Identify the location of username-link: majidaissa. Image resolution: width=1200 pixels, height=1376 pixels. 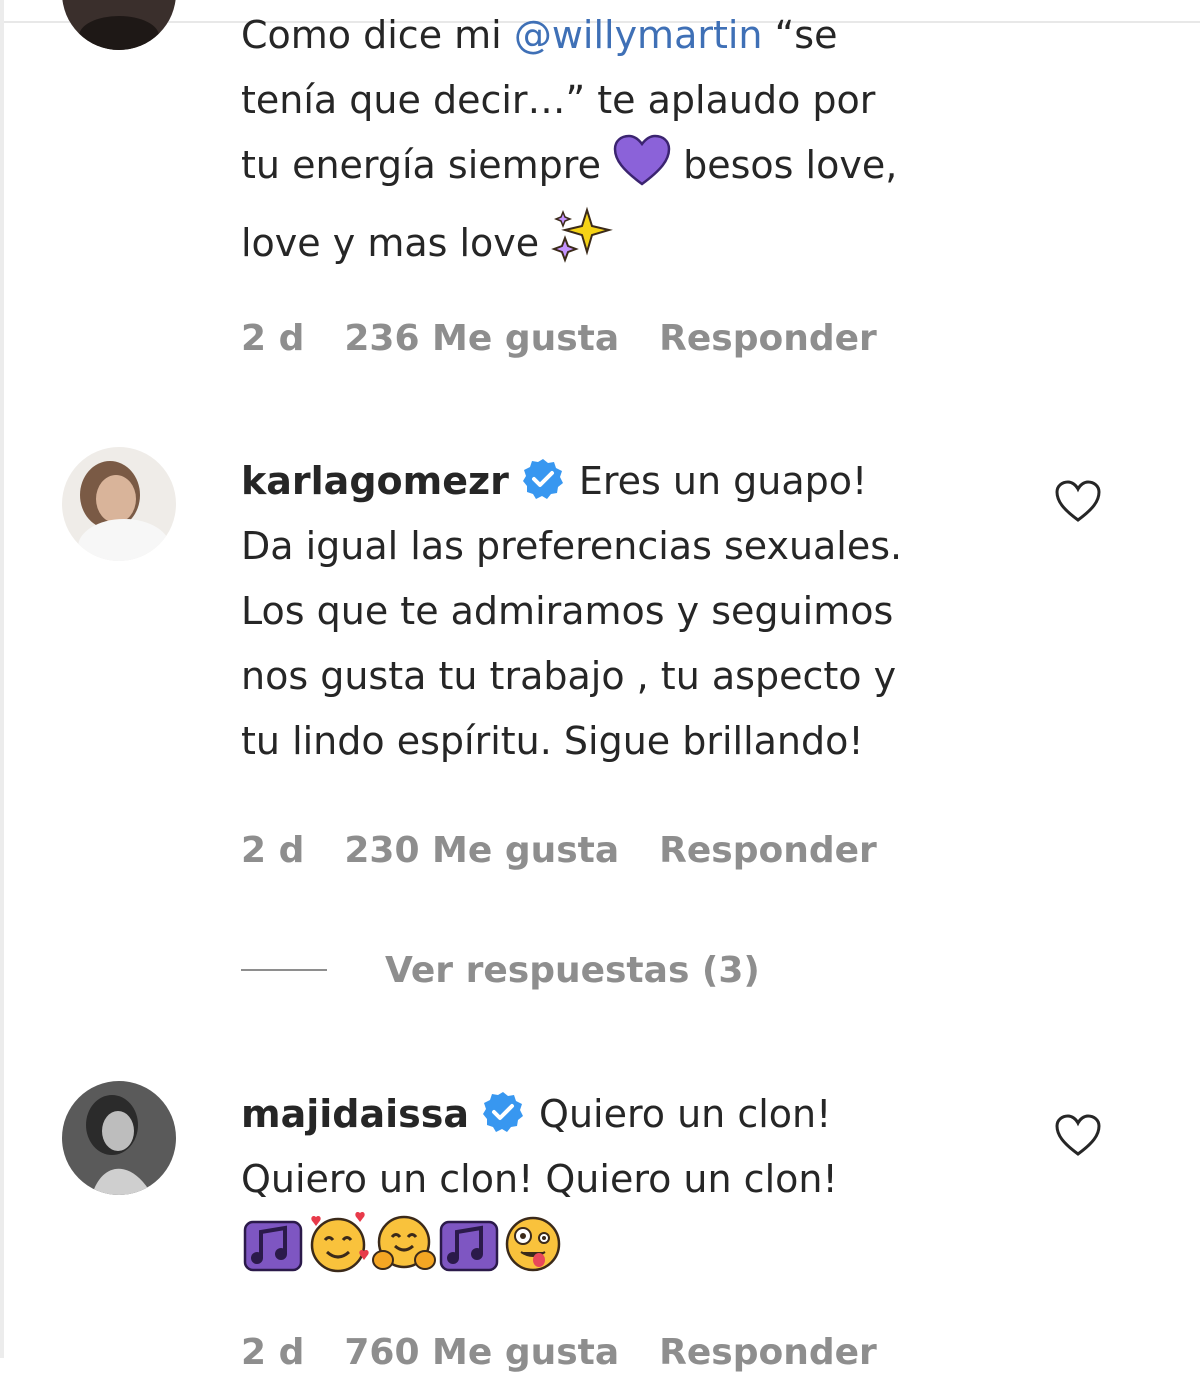
(355, 1114).